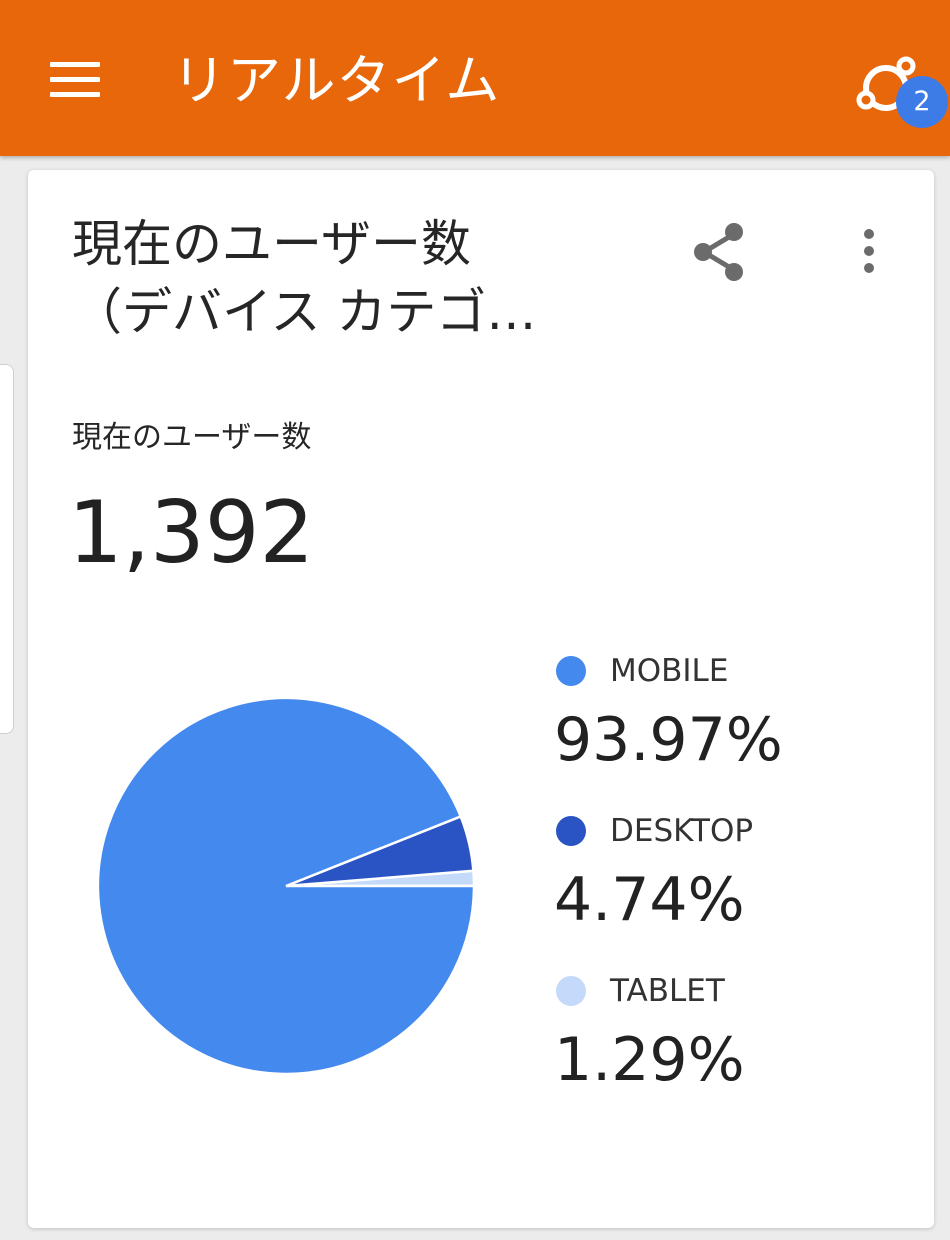 Image resolution: width=950 pixels, height=1240 pixels. Describe the element at coordinates (649, 900) in the screenshot. I see `legend-value-desktop: 4.74%` at that location.